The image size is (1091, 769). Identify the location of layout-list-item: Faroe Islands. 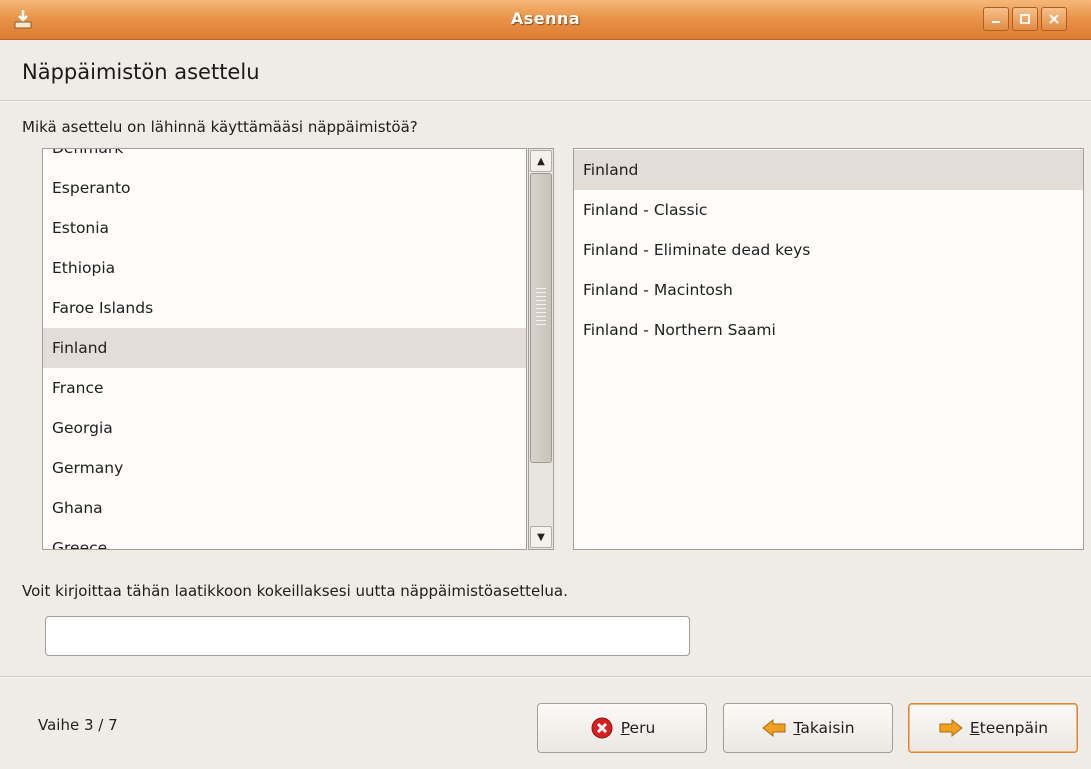
(284, 308).